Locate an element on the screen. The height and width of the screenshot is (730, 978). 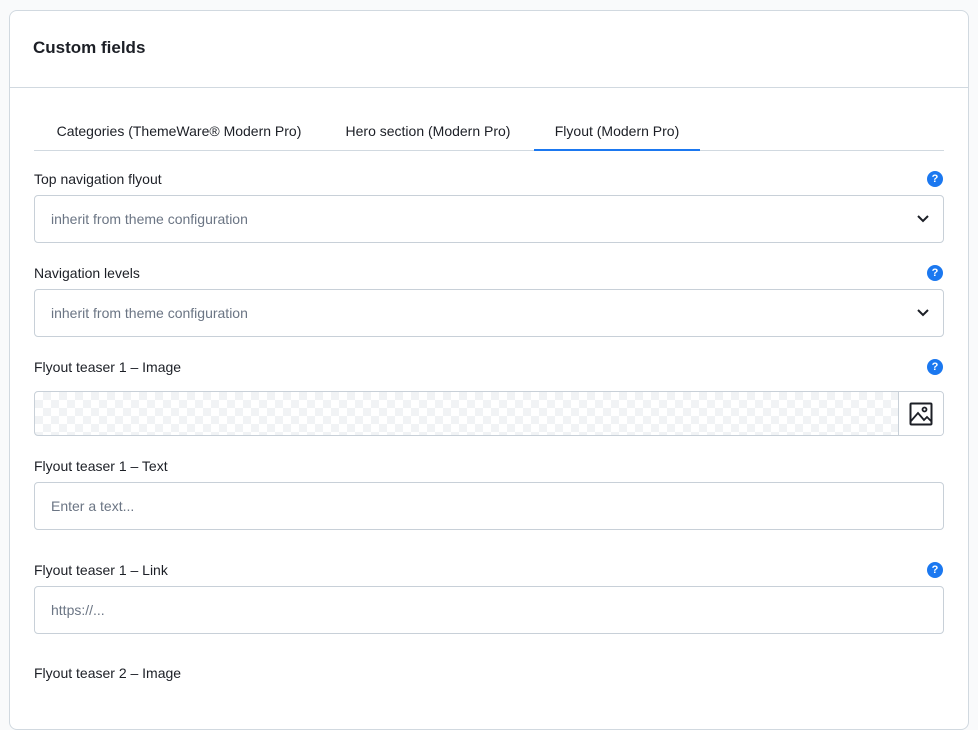
card-title: Custom fields is located at coordinates (89, 47).